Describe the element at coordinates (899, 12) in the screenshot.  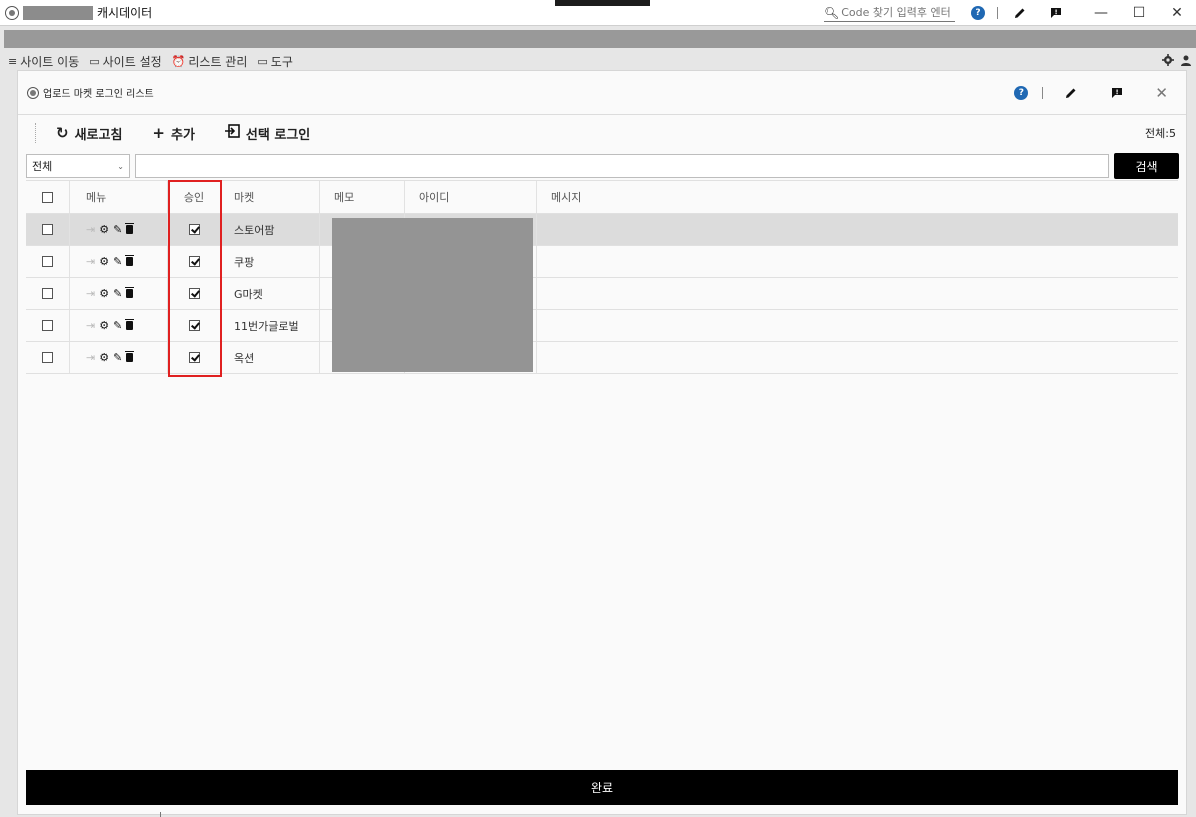
I see `code-search-input` at that location.